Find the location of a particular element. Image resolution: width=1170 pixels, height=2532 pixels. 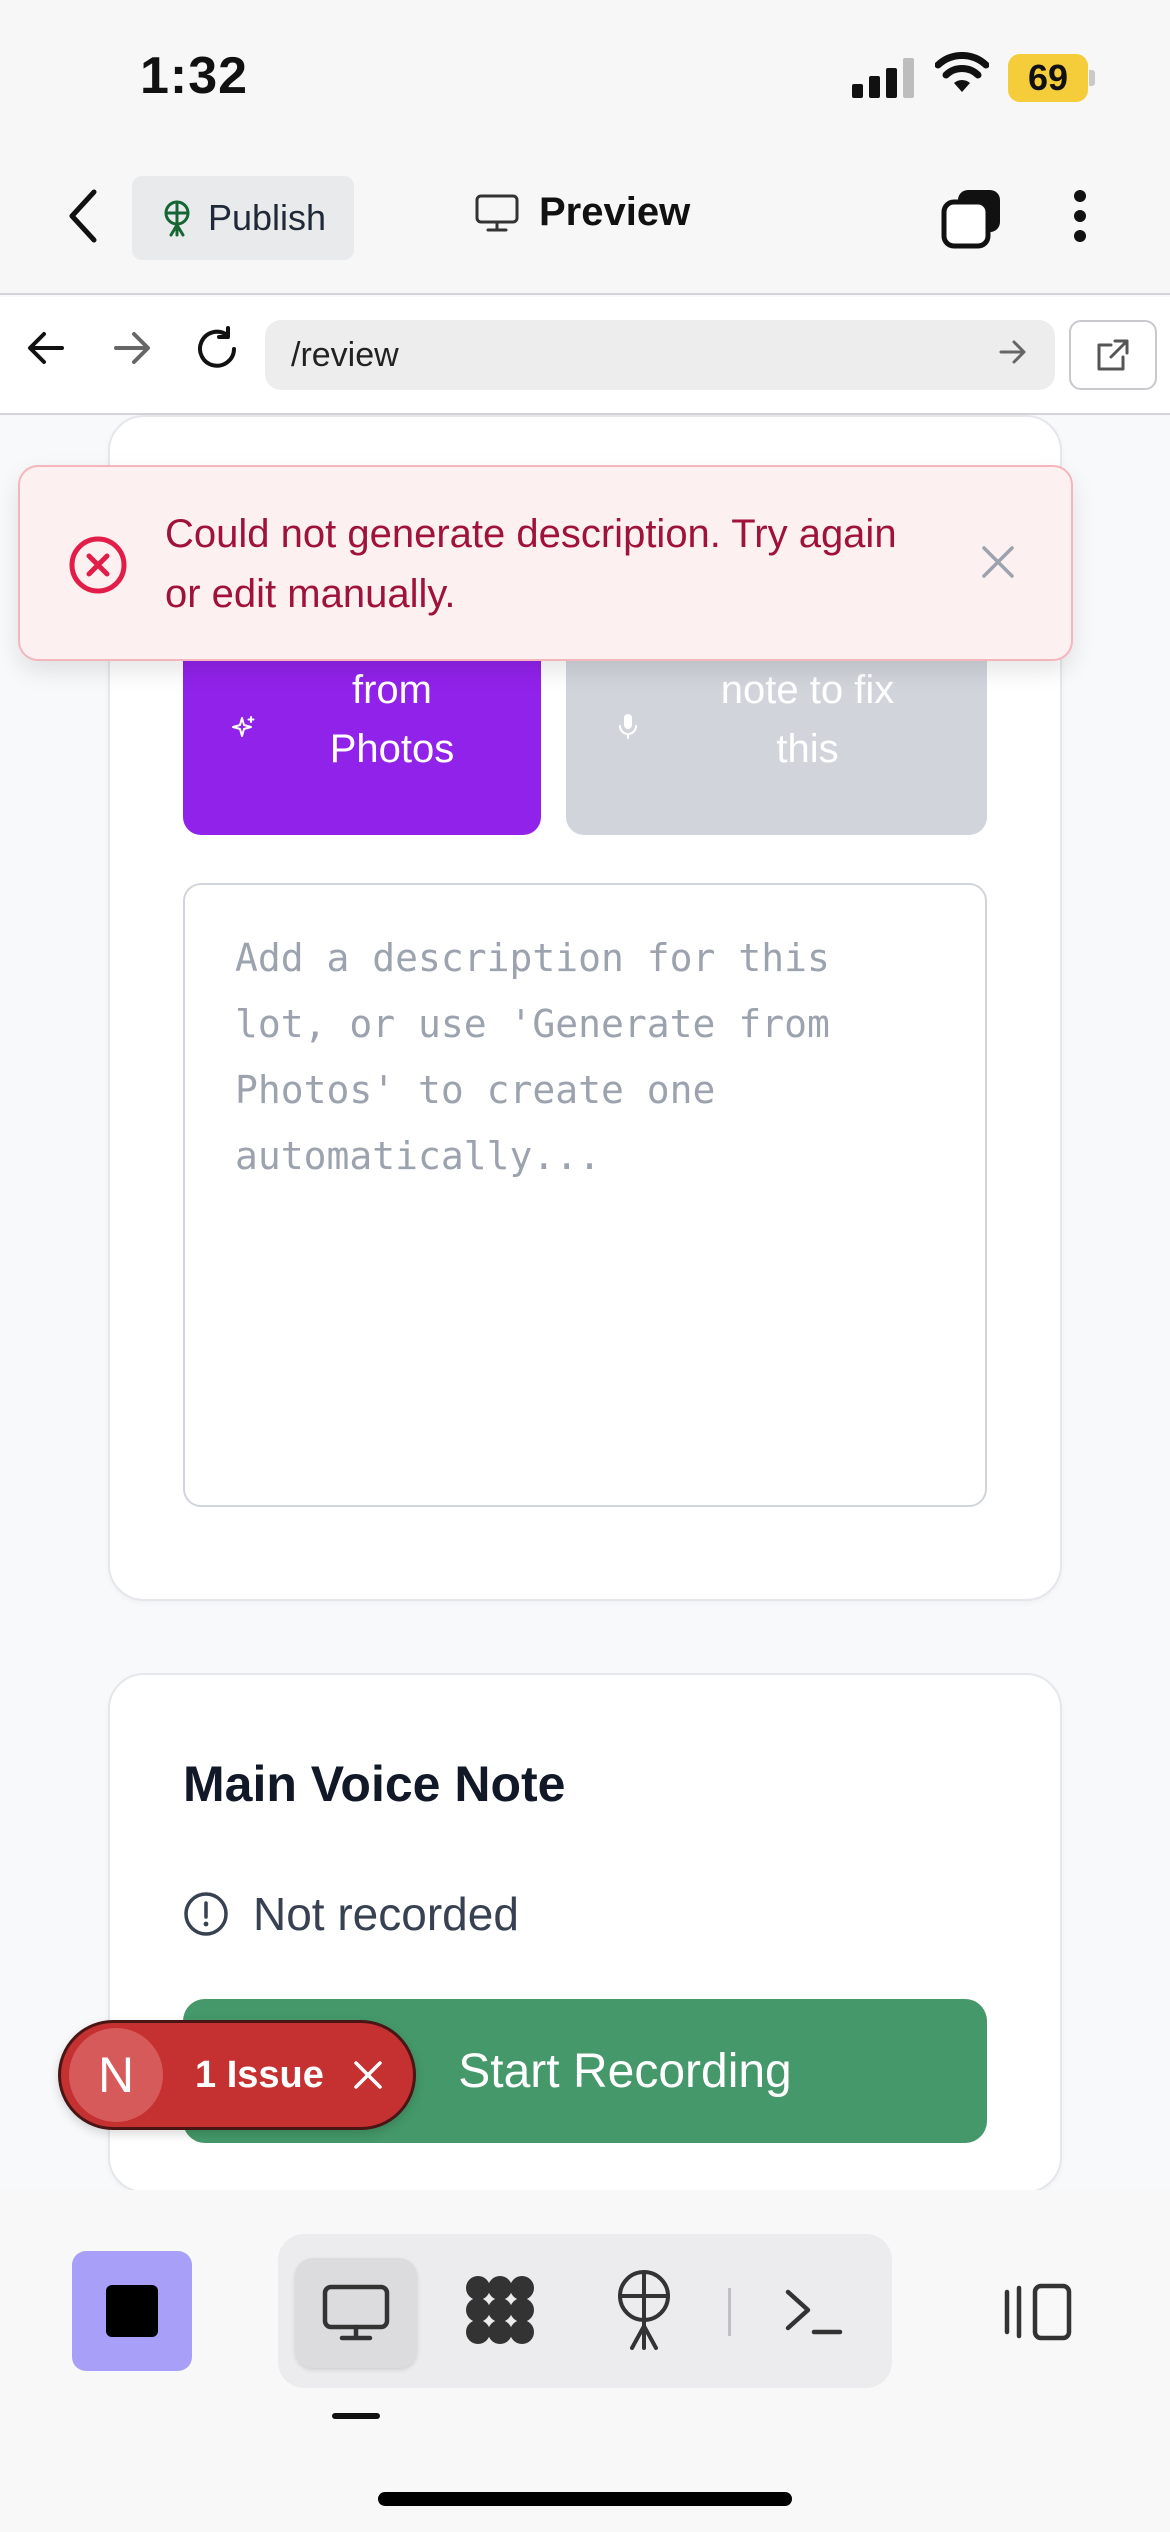

sparkle-icon is located at coordinates (243, 726).